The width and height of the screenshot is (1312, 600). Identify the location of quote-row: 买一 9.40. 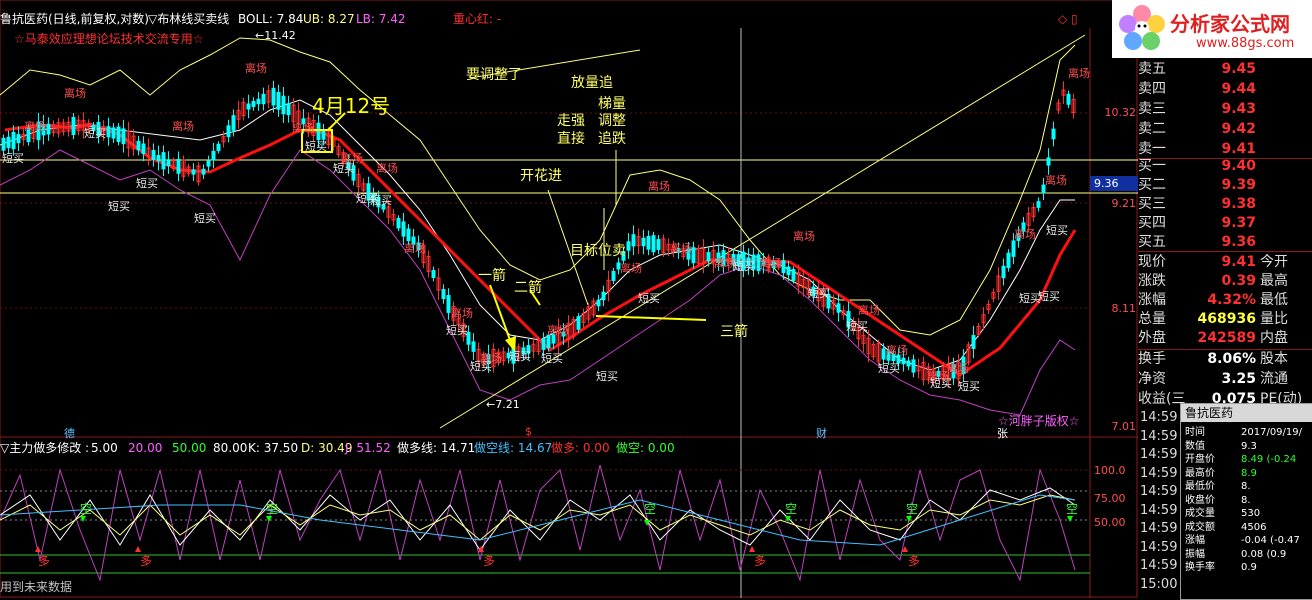
(1225, 166).